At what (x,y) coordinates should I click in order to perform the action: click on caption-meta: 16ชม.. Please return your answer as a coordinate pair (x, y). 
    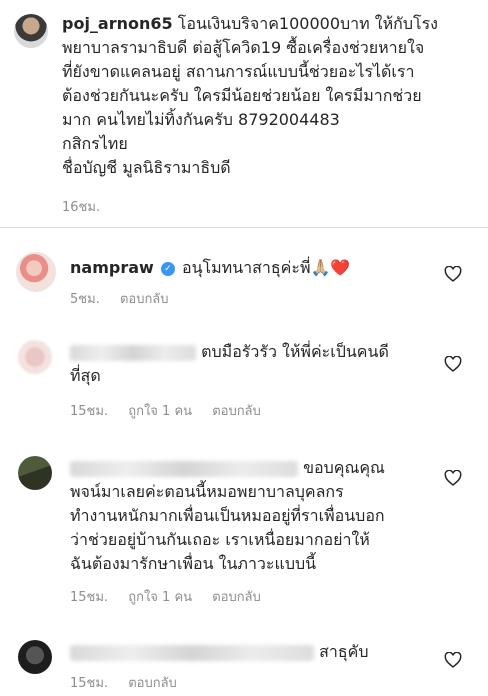
    Looking at the image, I should click on (89, 206).